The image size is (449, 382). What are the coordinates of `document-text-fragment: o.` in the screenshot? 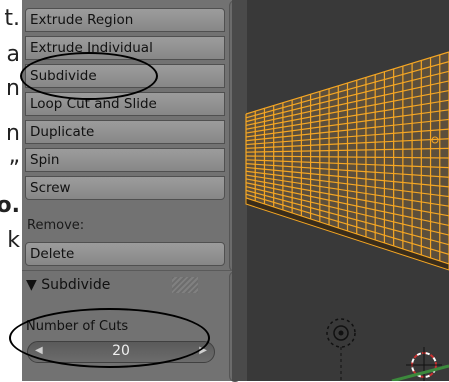 It's located at (10, 205).